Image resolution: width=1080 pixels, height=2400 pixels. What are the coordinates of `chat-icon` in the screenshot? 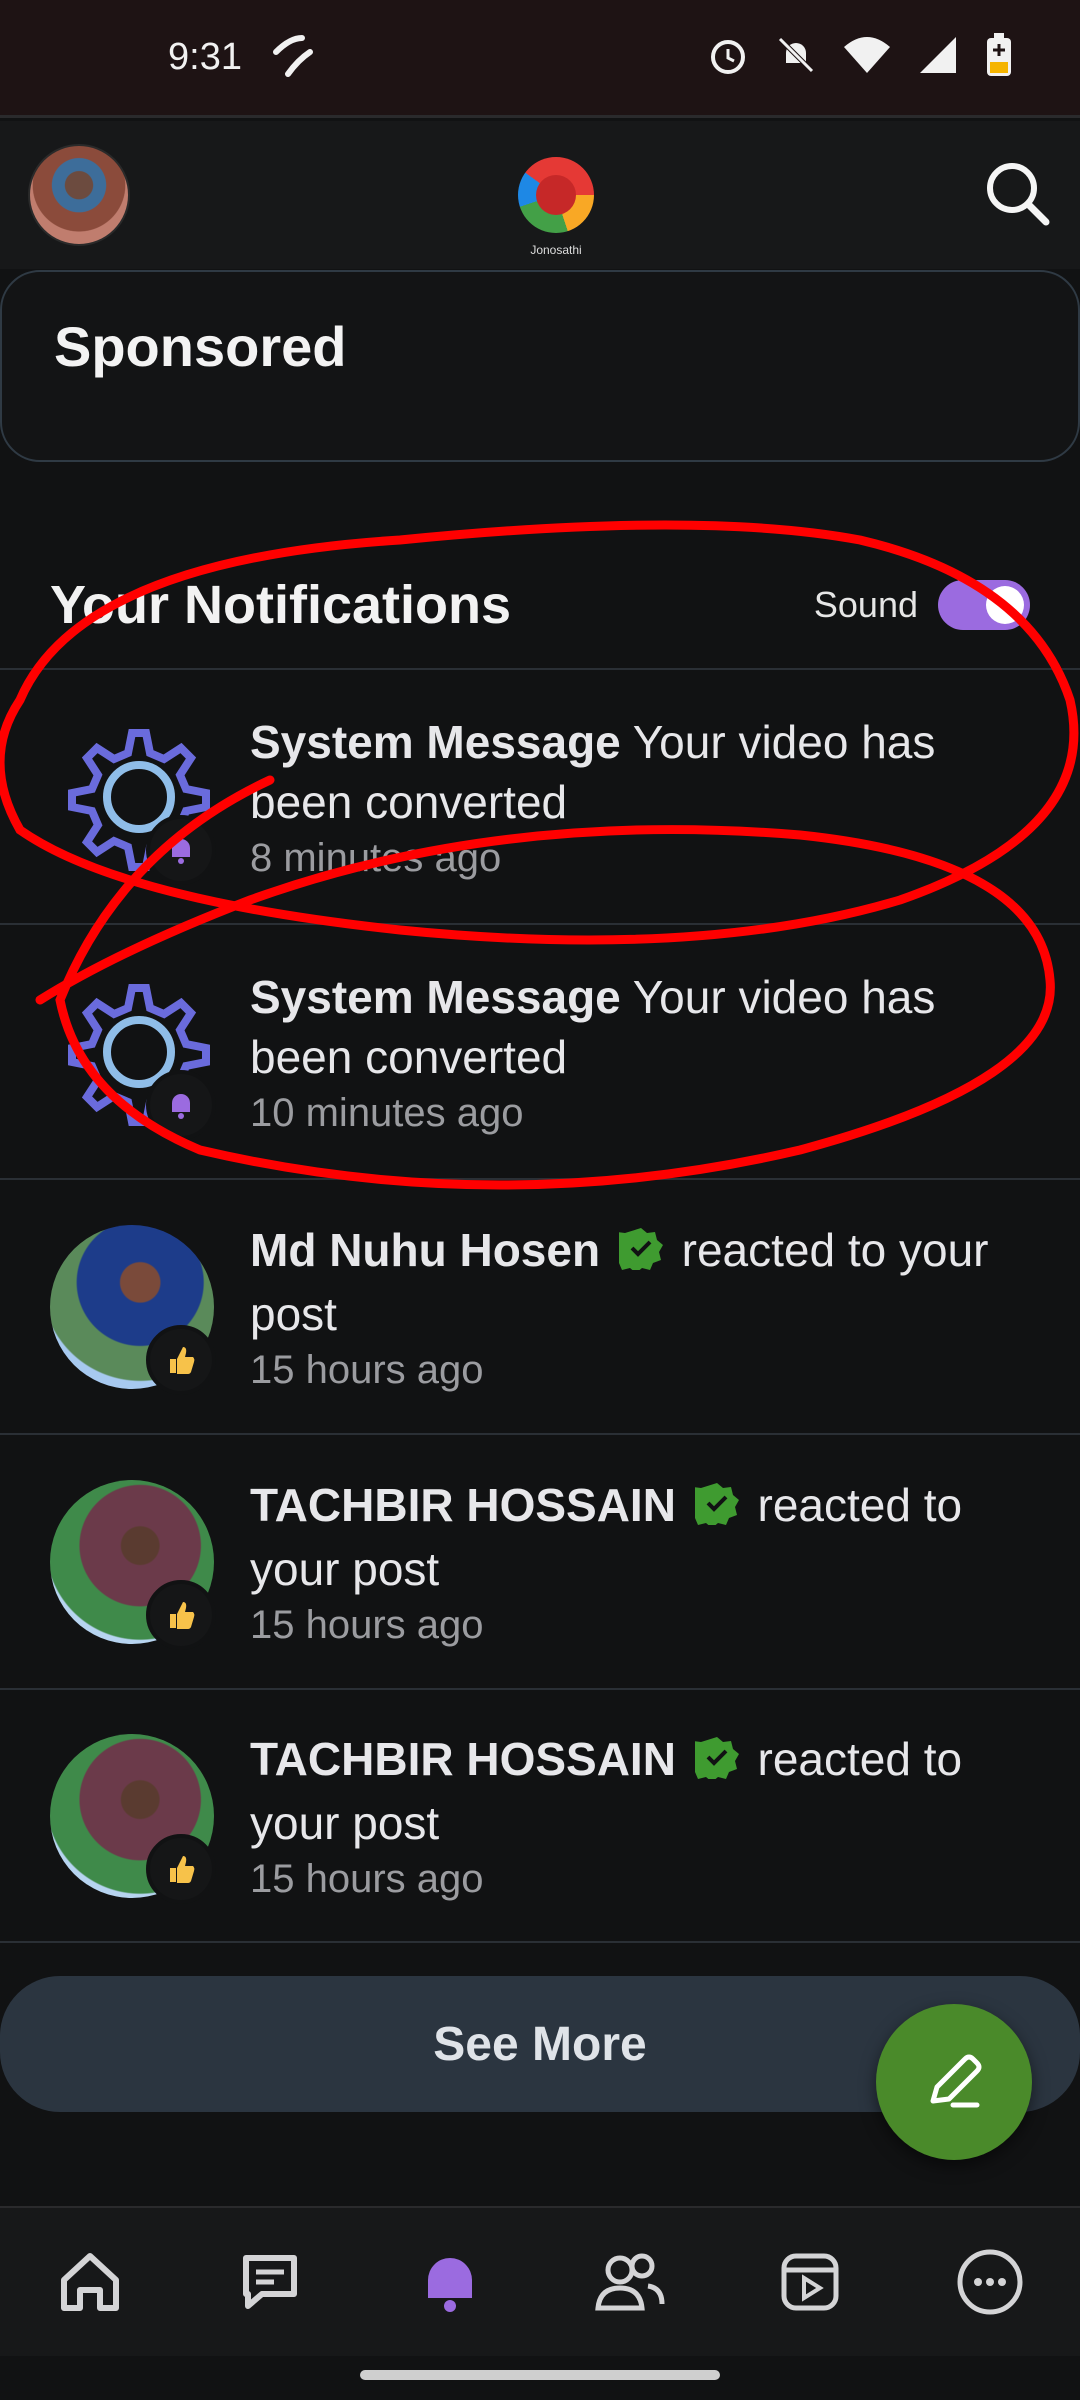 It's located at (270, 2282).